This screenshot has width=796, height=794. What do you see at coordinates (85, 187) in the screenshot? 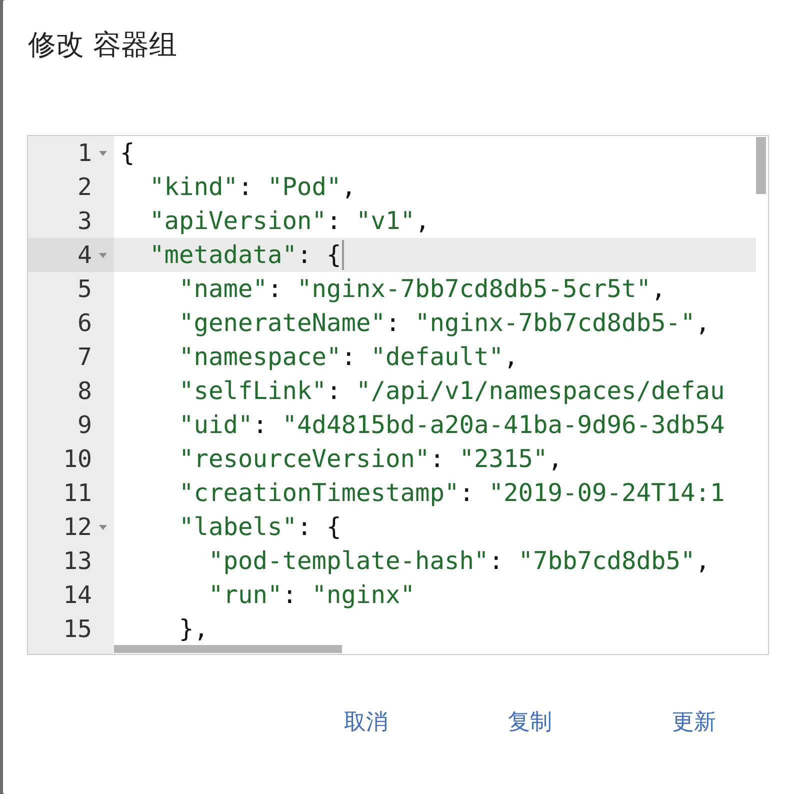
I see `line-number: 2` at bounding box center [85, 187].